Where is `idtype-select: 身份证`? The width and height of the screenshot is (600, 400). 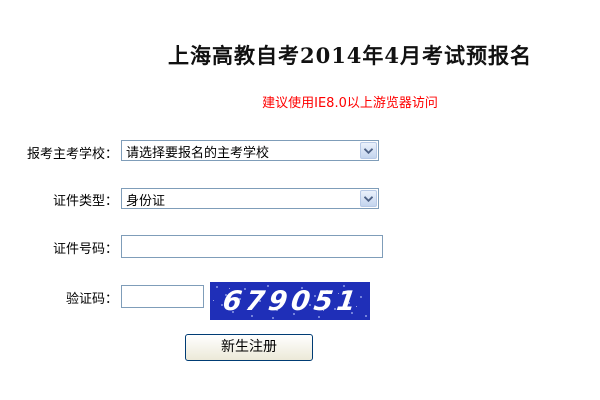
idtype-select: 身份证 is located at coordinates (250, 198).